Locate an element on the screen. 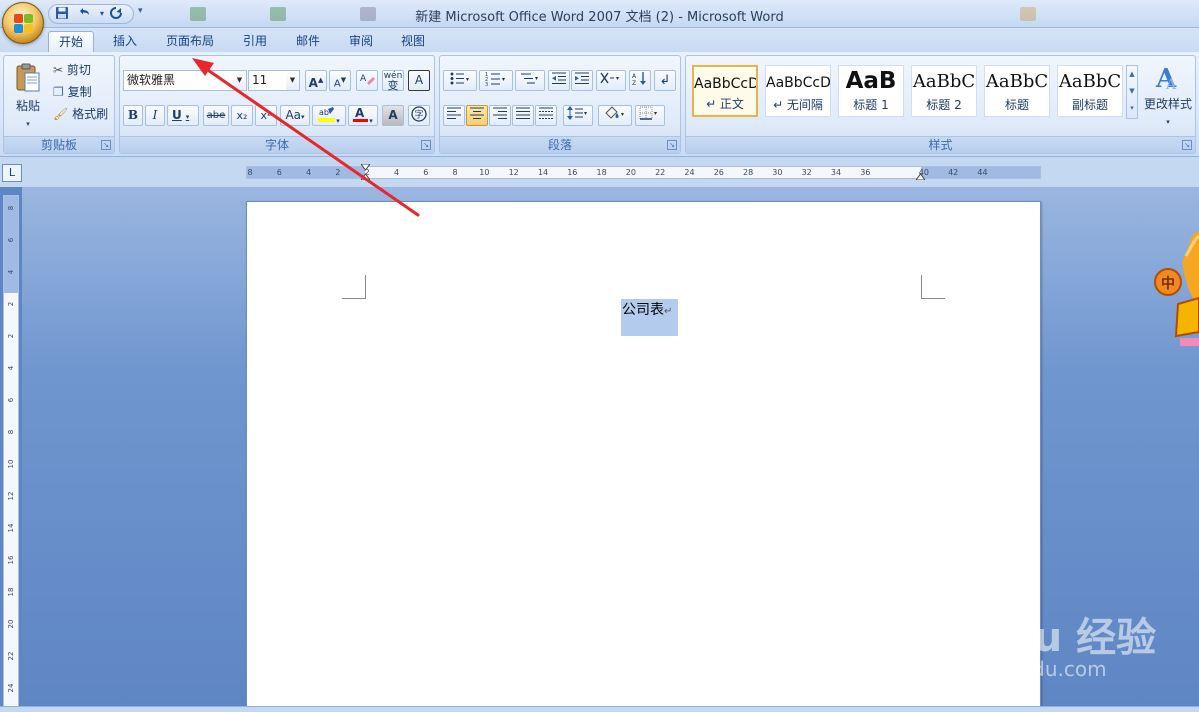 The width and height of the screenshot is (1199, 712). font-color-button: A ▾ is located at coordinates (363, 115).